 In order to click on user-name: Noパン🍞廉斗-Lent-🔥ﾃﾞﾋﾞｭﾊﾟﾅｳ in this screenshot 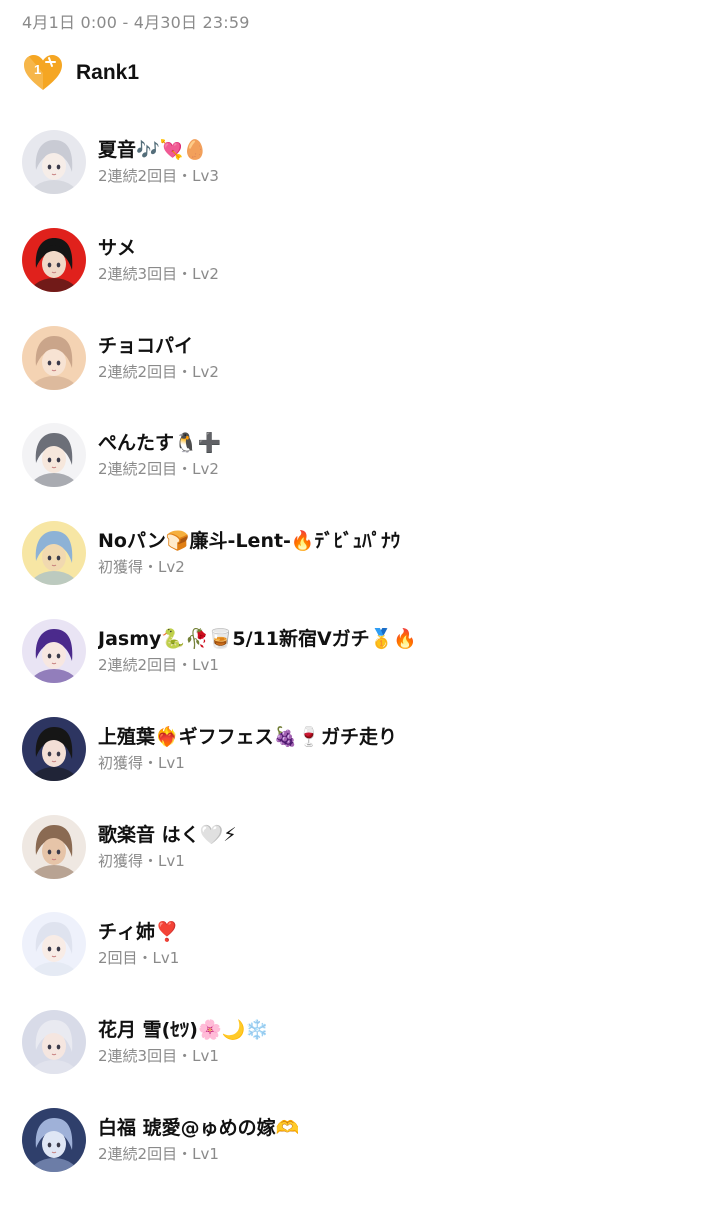, I will do `click(249, 541)`.